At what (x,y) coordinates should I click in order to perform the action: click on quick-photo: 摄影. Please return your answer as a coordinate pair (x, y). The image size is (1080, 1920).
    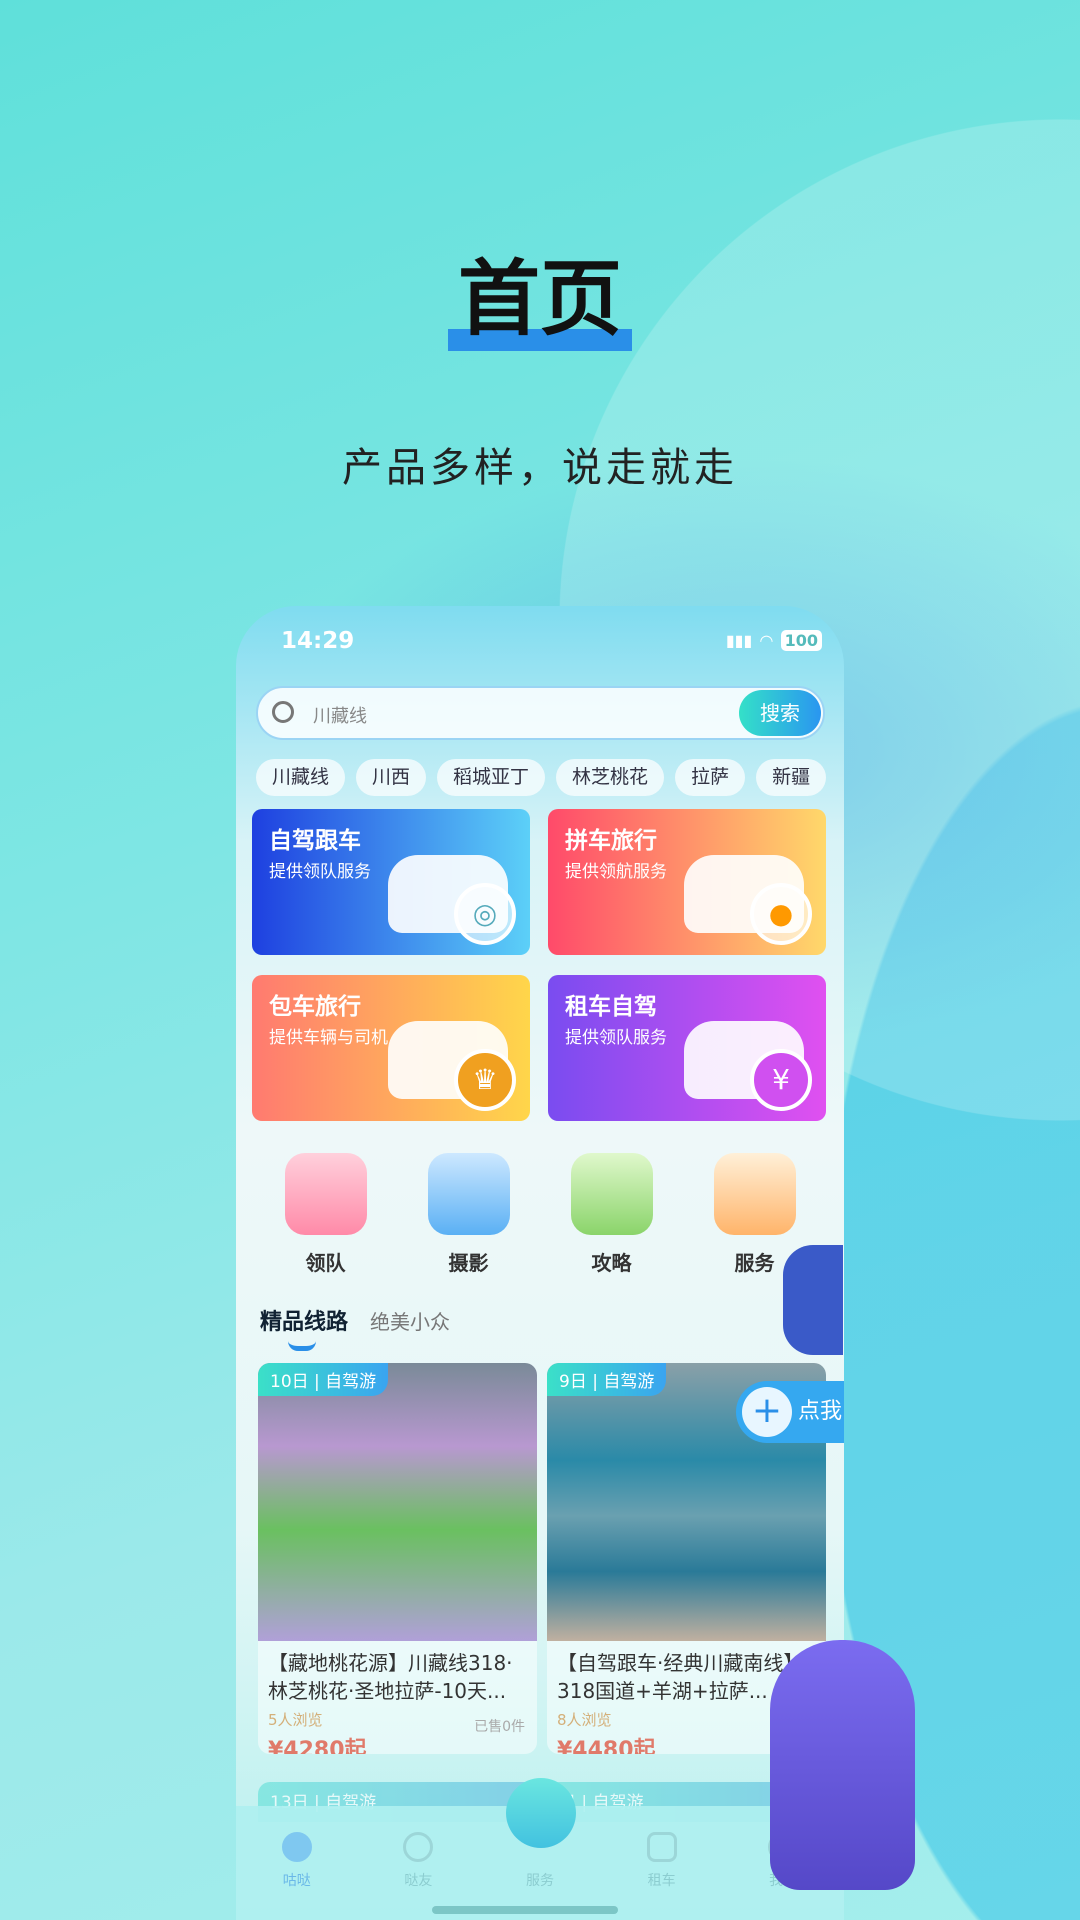
    Looking at the image, I should click on (469, 1214).